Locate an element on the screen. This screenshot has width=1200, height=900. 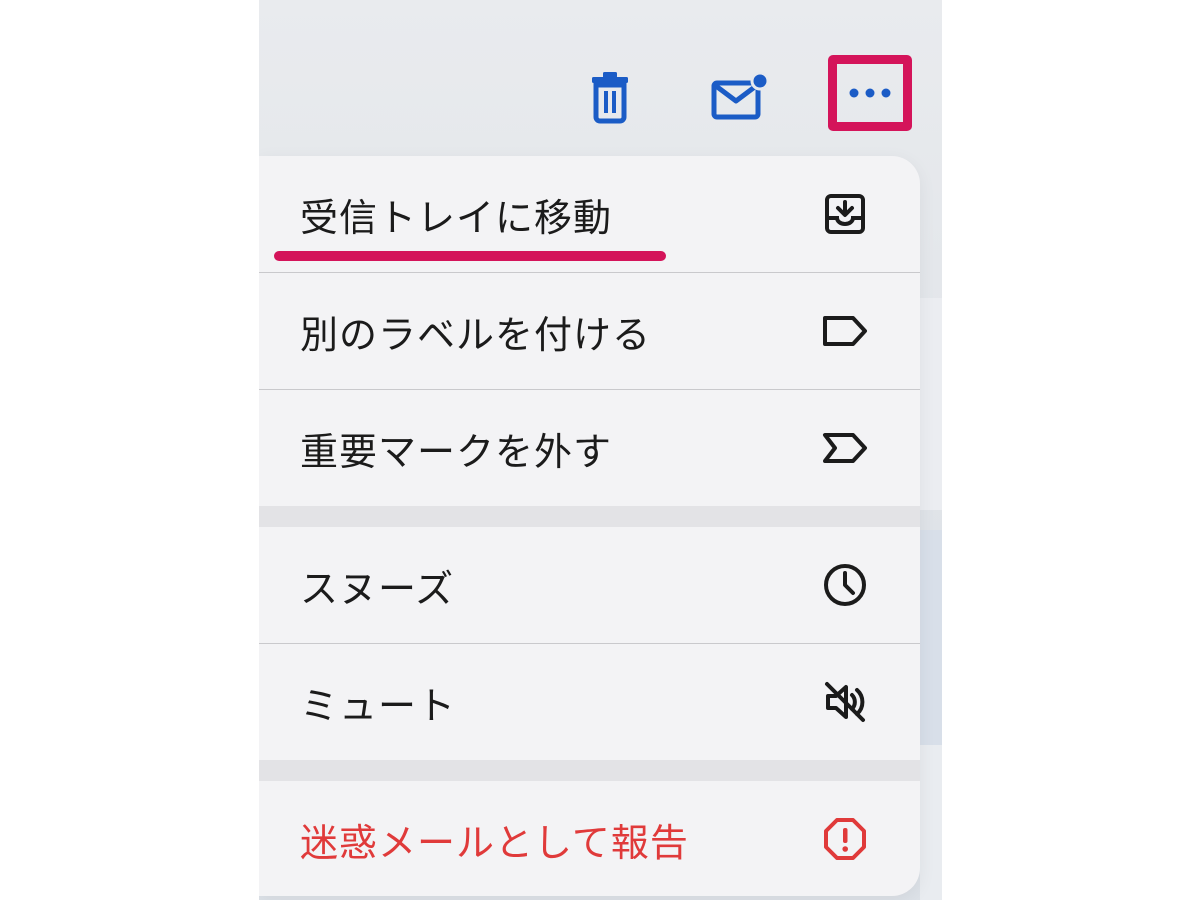
menu-item-unmark-important: 重要マークを外す is located at coordinates (589, 448).